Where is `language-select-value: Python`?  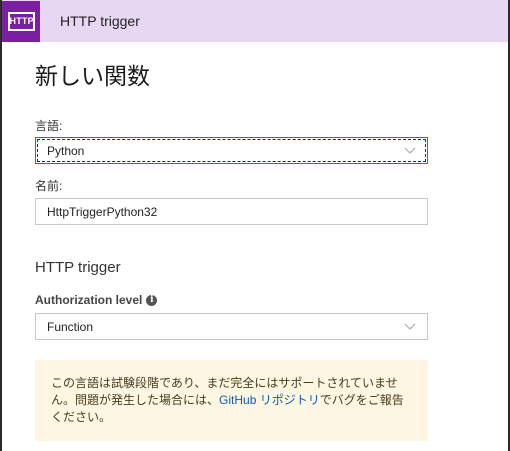 language-select-value: Python is located at coordinates (66, 150).